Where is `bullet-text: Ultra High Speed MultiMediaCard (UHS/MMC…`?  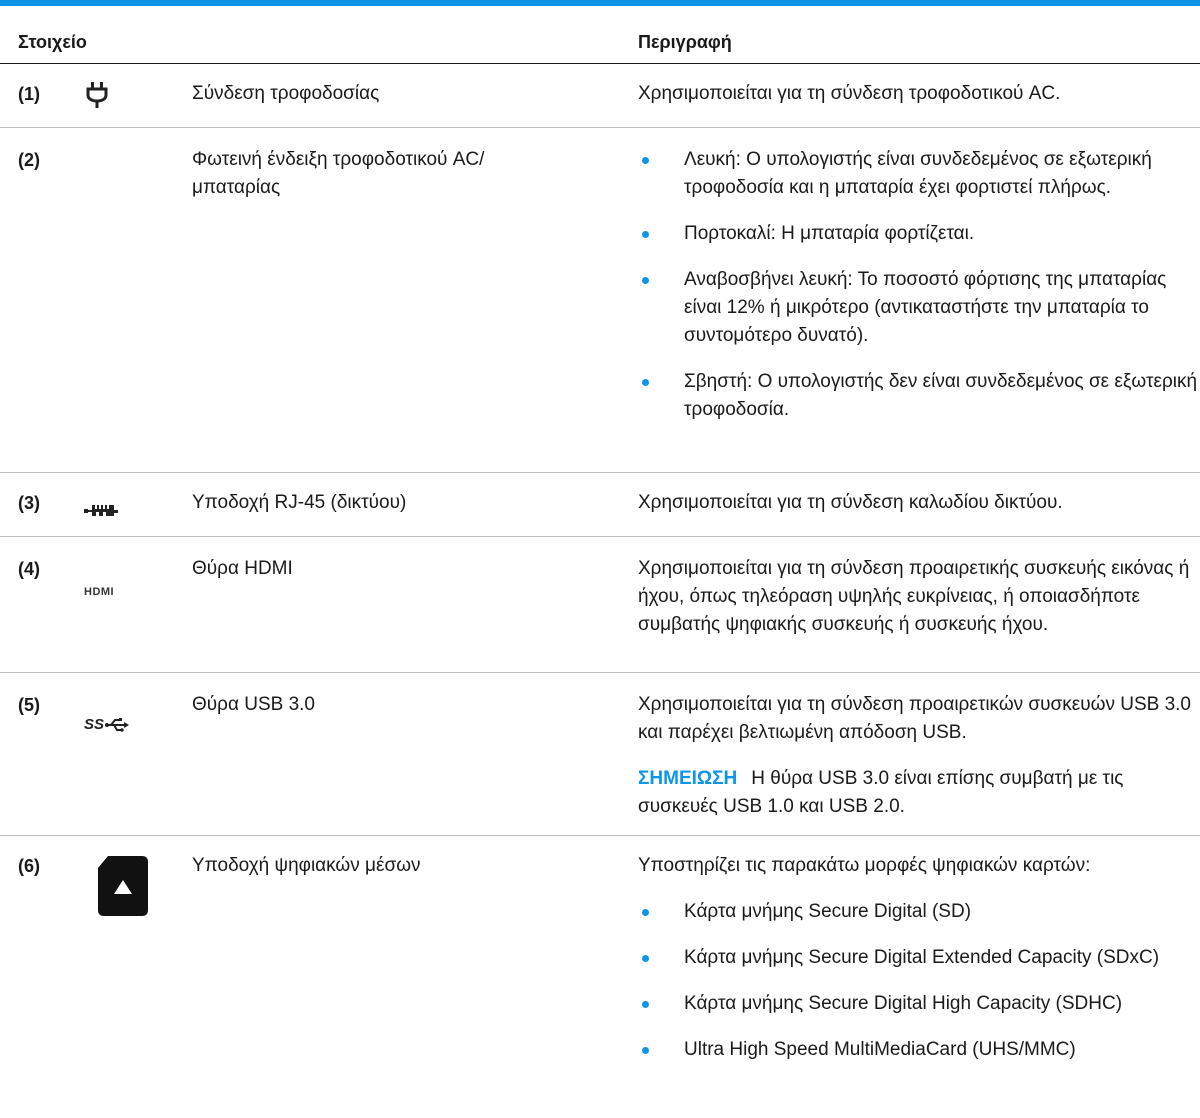 bullet-text: Ultra High Speed MultiMediaCard (UHS/MMC… is located at coordinates (880, 1049).